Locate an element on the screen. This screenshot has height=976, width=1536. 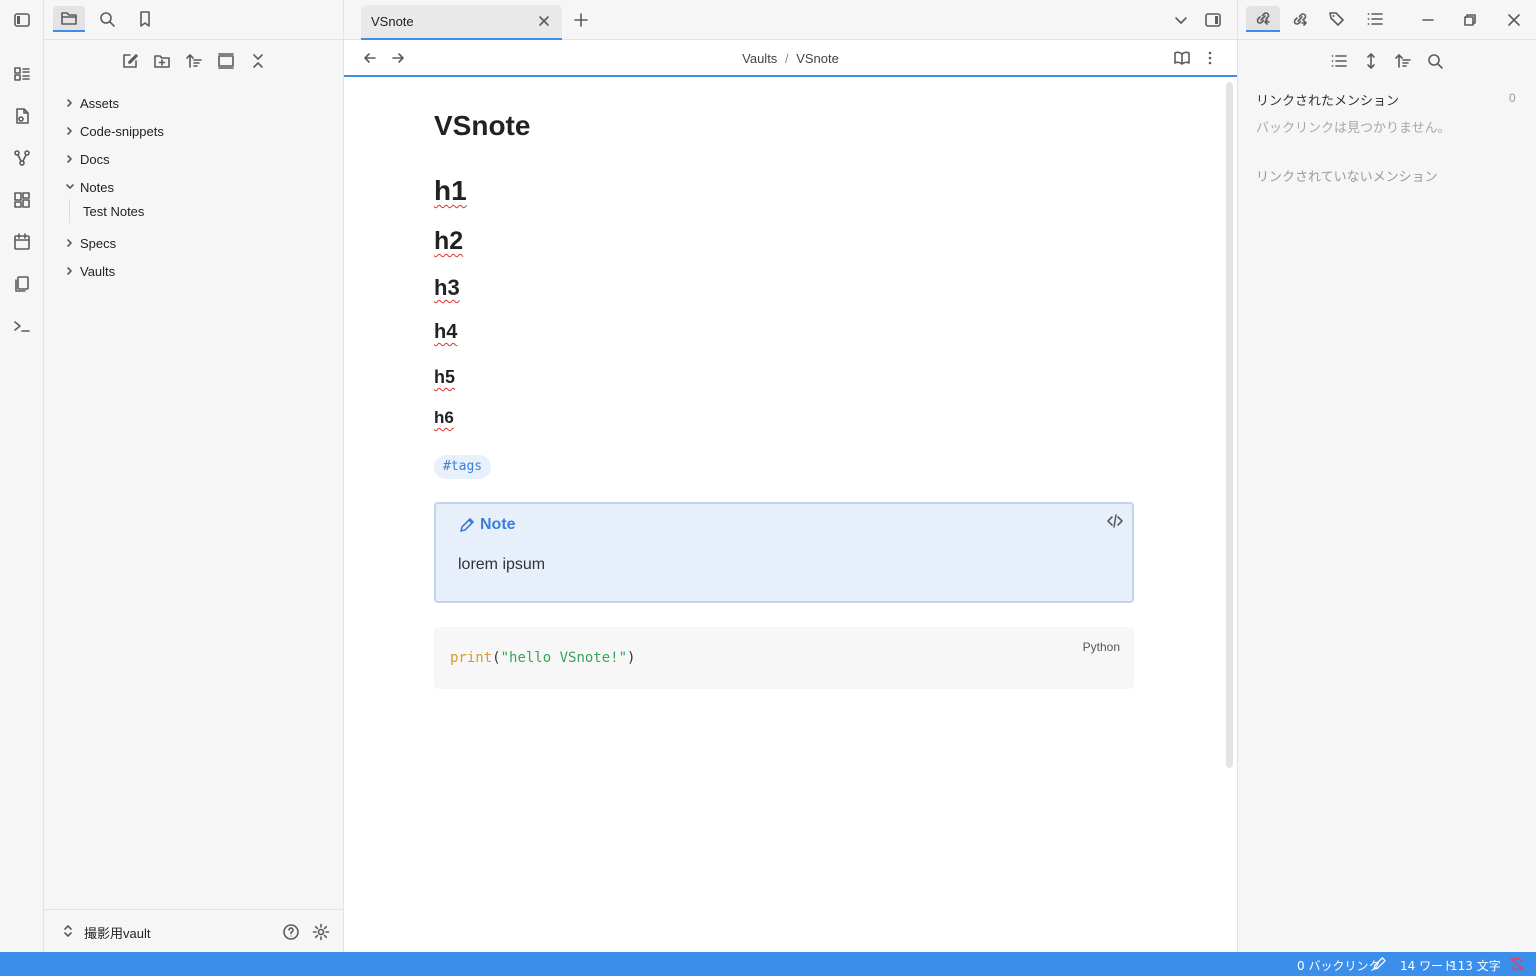
canvas-icon is located at coordinates (22, 200).